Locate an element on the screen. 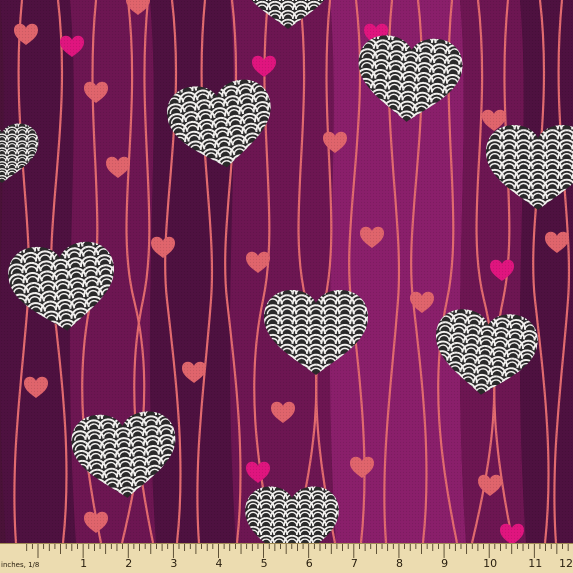 The image size is (573, 573). ruler-number: 7 is located at coordinates (354, 563).